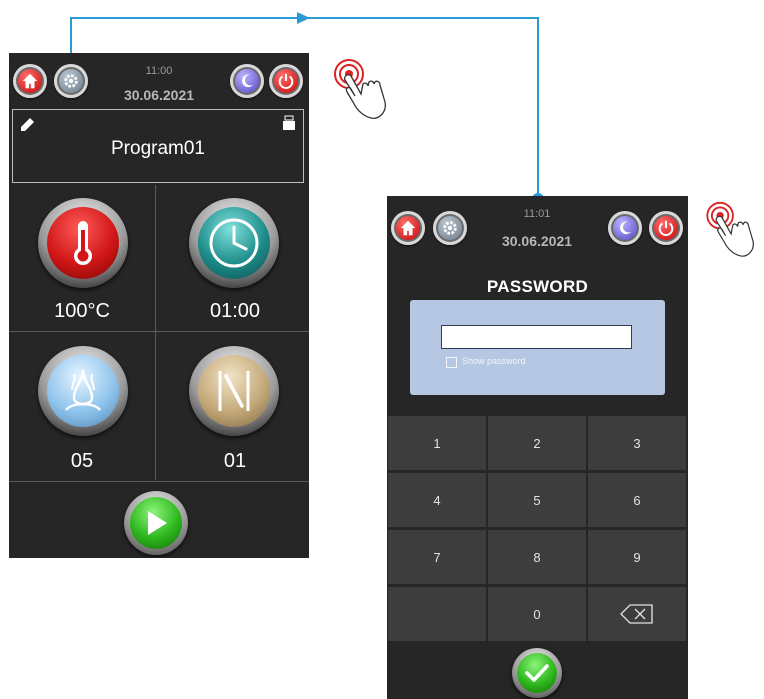  Describe the element at coordinates (437, 443) in the screenshot. I see `key-1: 1` at that location.